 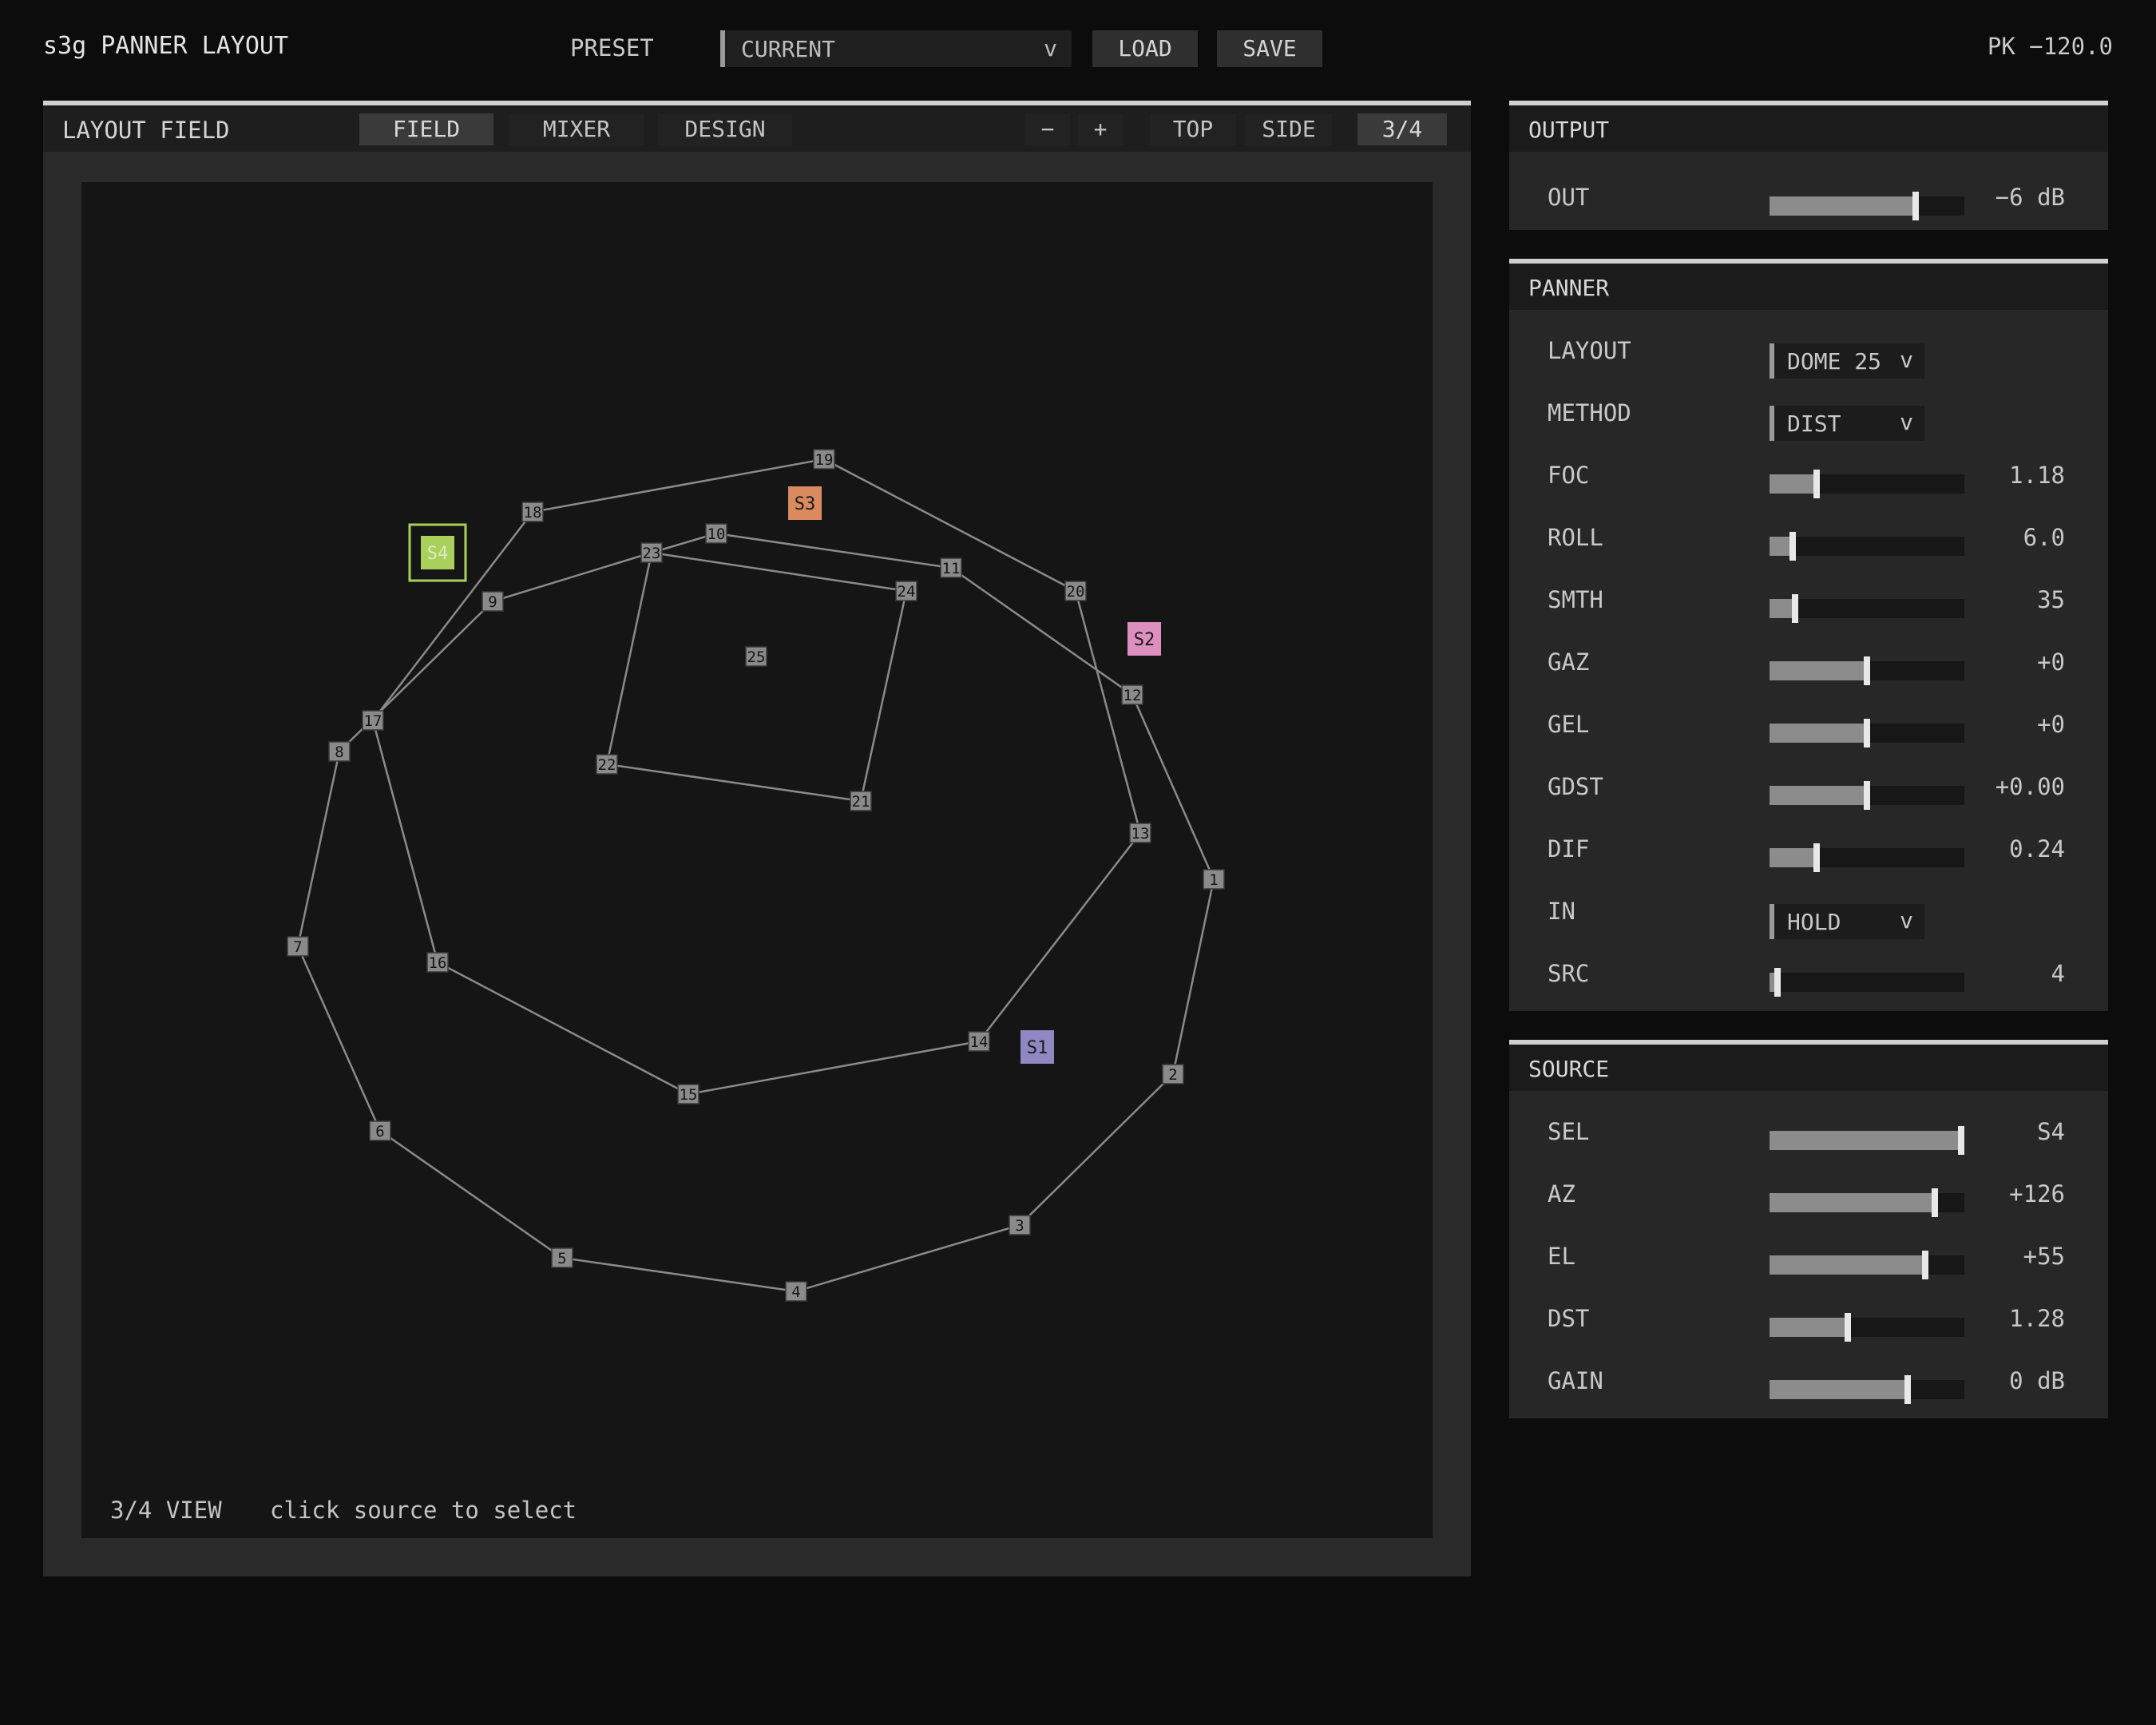 I want to click on field-title: LAYOUT FIELD, so click(x=146, y=130).